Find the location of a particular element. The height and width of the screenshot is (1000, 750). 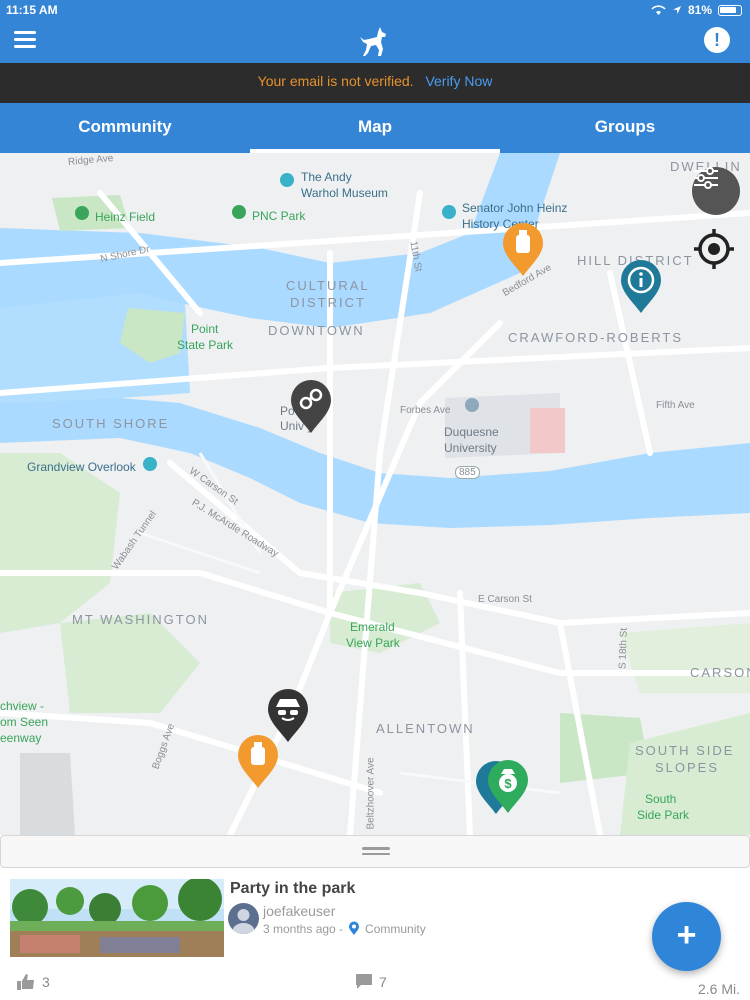

comment-icon is located at coordinates (364, 981).